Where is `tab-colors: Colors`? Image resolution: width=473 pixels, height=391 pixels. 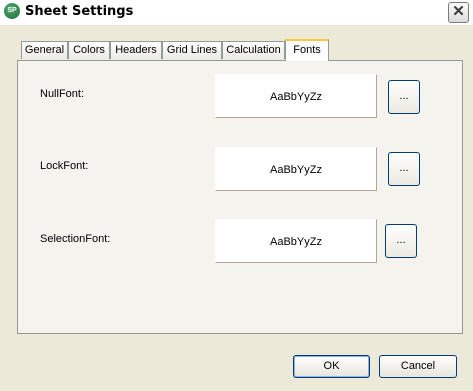
tab-colors: Colors is located at coordinates (89, 50).